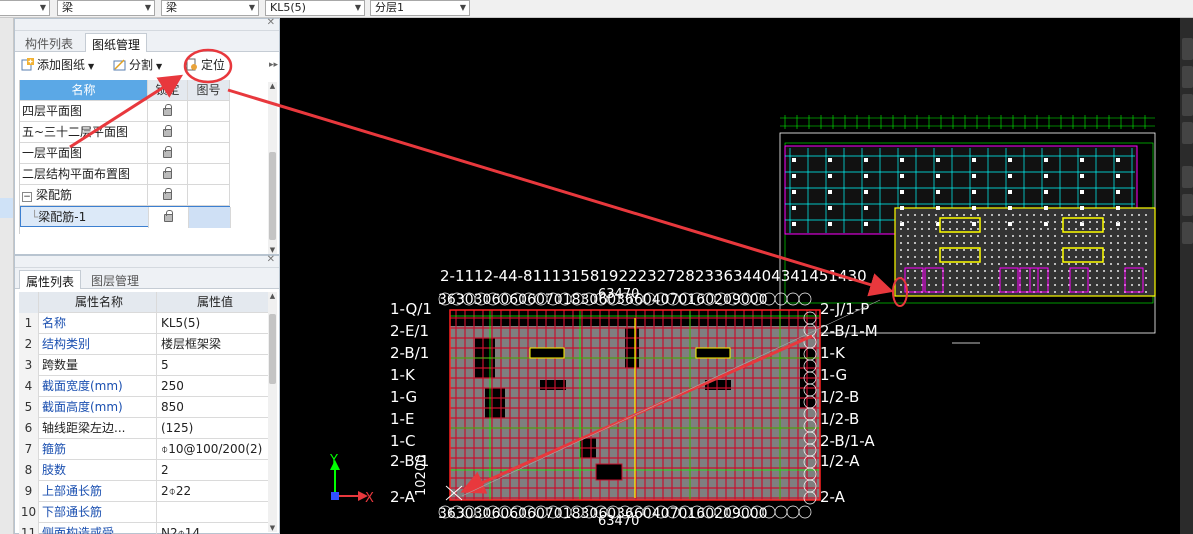 The width and height of the screenshot is (1193, 534). What do you see at coordinates (144, 365) in the screenshot?
I see `property-row: 3 跨数量 5` at bounding box center [144, 365].